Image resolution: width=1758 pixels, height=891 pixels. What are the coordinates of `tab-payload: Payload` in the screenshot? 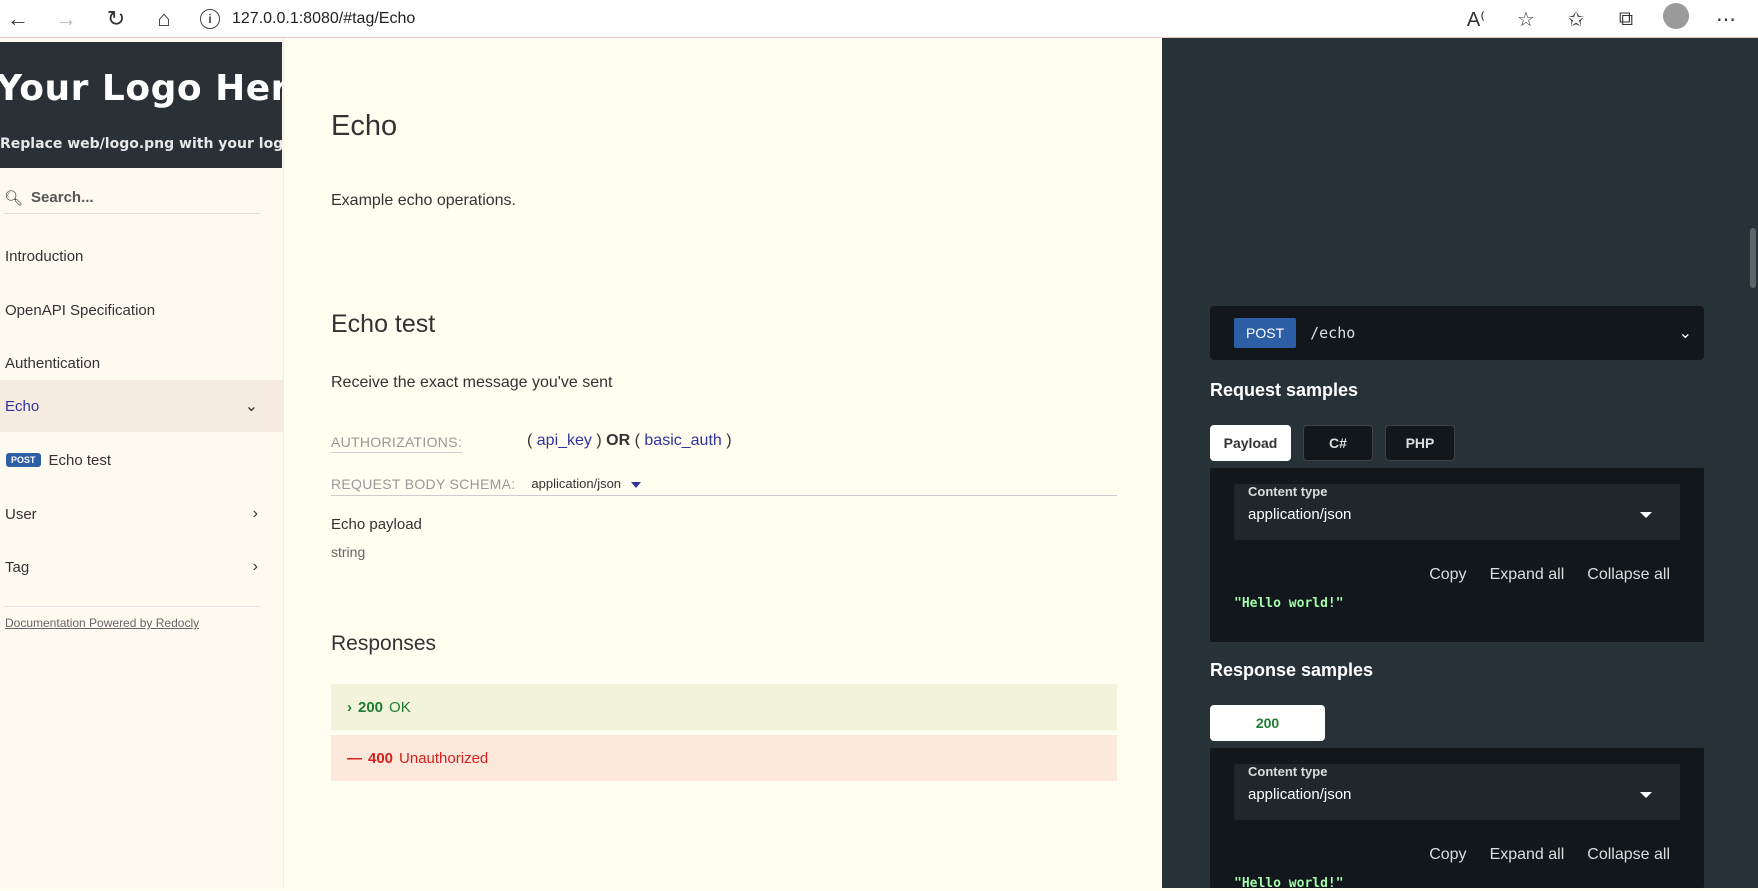 It's located at (1250, 443).